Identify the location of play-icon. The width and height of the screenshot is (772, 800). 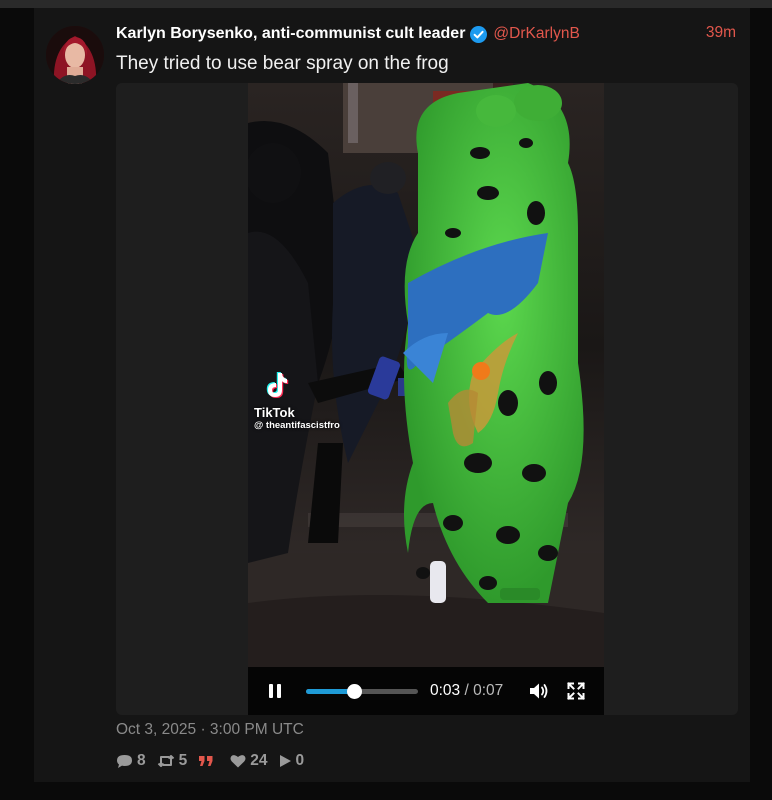
(285, 761).